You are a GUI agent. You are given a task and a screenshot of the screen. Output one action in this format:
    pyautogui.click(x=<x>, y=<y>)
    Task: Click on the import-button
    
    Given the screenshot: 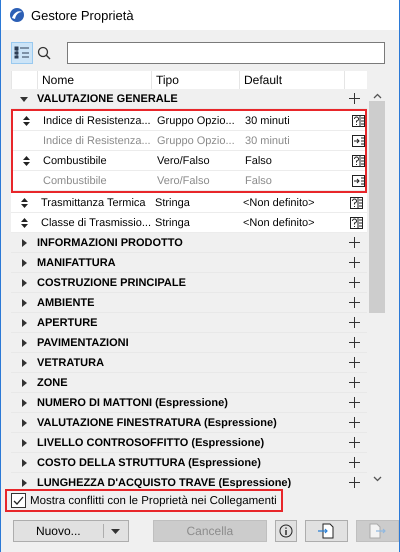 What is the action you would take?
    pyautogui.click(x=326, y=531)
    